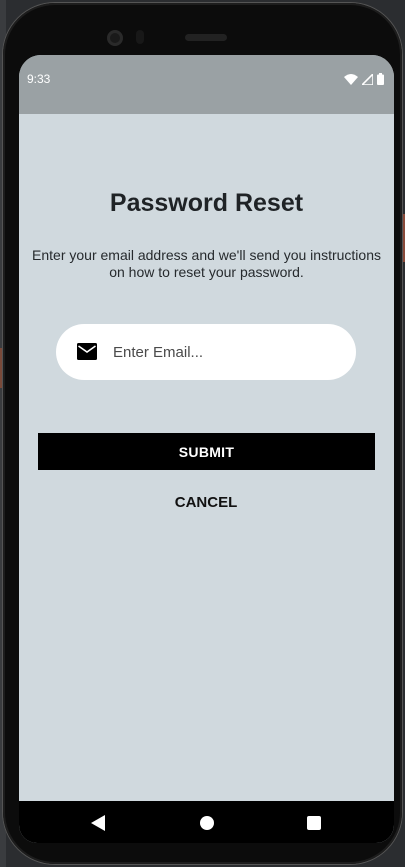 Image resolution: width=405 pixels, height=867 pixels. I want to click on email-input, so click(228, 352).